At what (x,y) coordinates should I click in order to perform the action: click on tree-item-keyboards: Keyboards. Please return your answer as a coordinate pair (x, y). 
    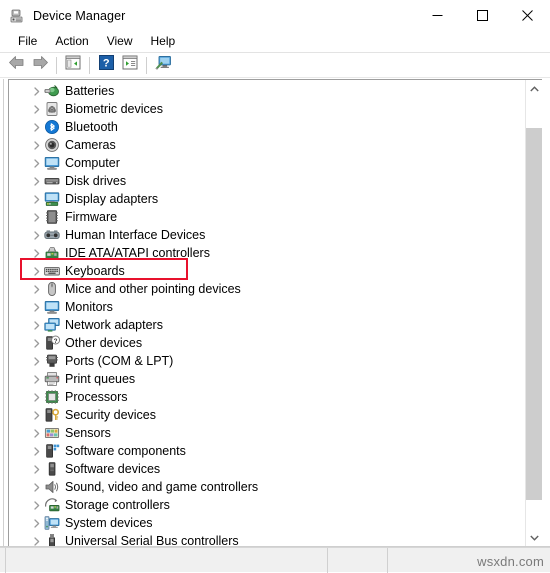
    Looking at the image, I should click on (265, 271).